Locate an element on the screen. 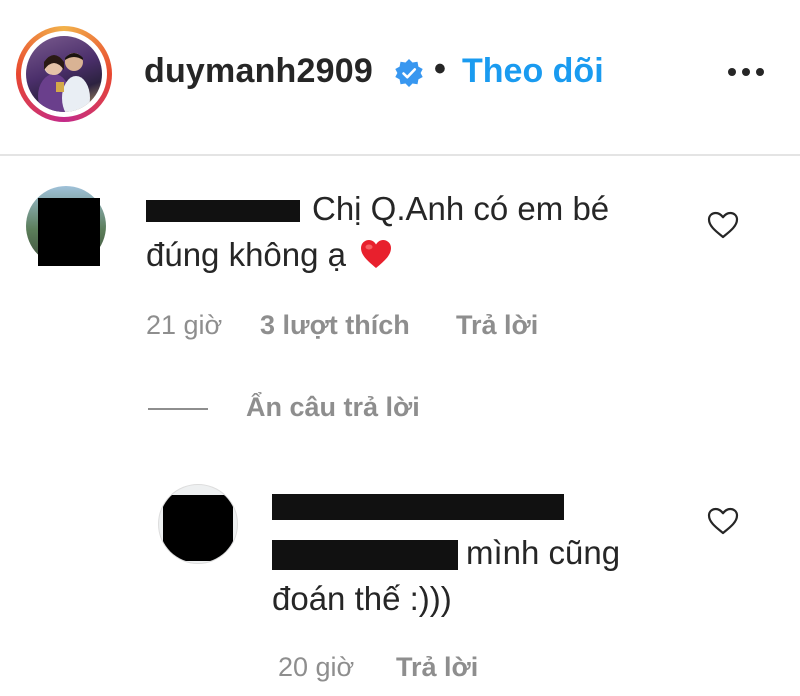  comment-text: Chị Q.Anh có em bé is located at coordinates (377, 209).